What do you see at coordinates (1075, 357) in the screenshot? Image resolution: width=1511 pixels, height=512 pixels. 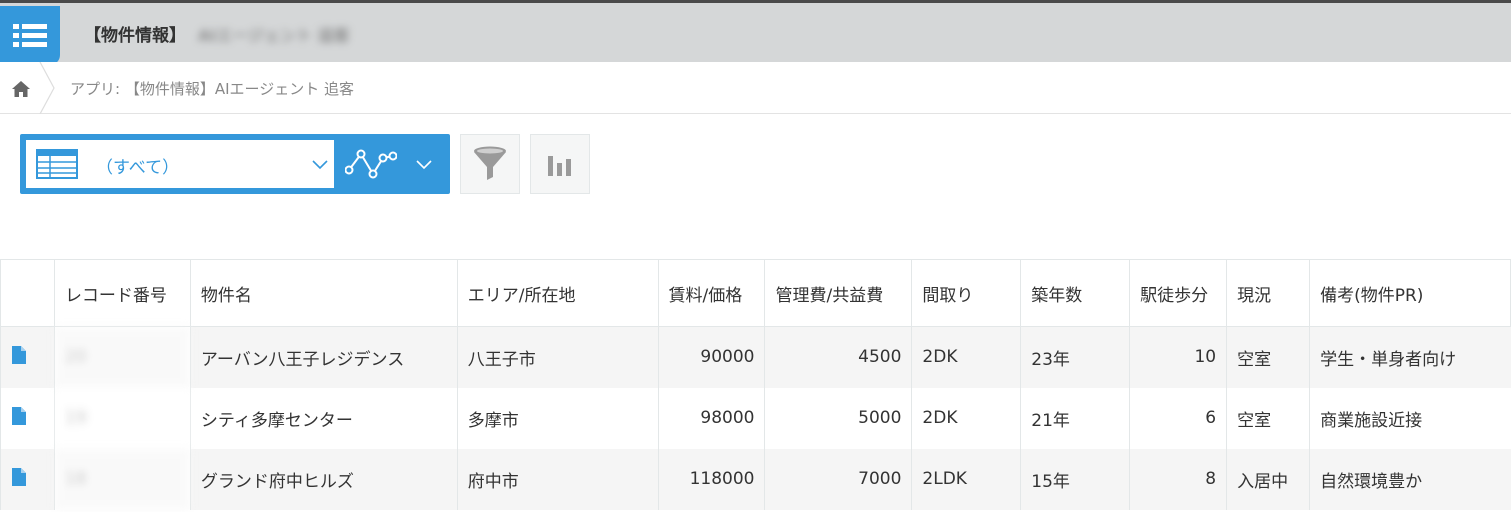 I see `building-age: 23年` at bounding box center [1075, 357].